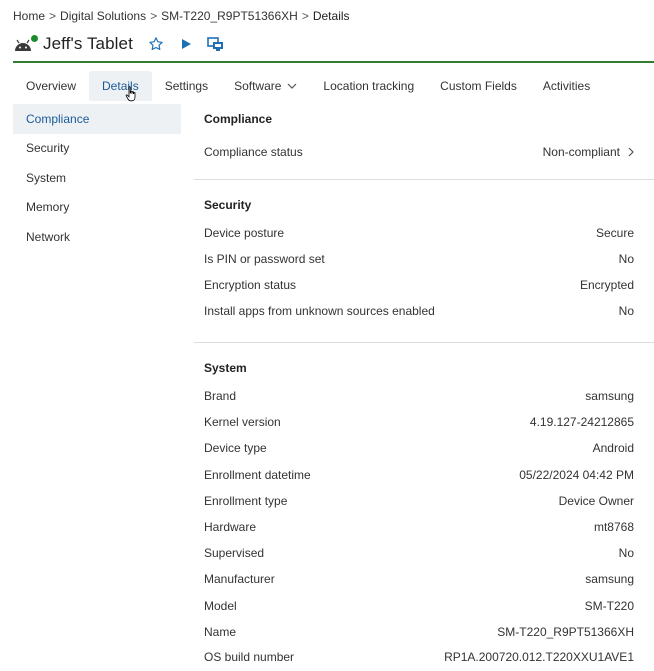 The image size is (654, 671). What do you see at coordinates (331, 16) in the screenshot?
I see `breadcrumb-current: Details` at bounding box center [331, 16].